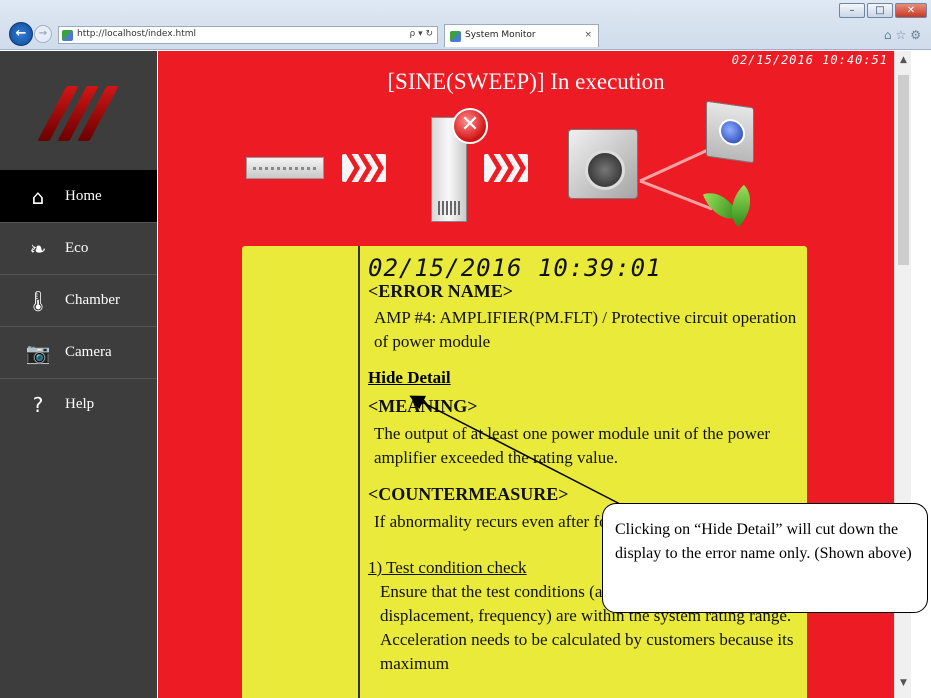 The image size is (931, 698). I want to click on scroll-down-icon: ▼, so click(903, 686).